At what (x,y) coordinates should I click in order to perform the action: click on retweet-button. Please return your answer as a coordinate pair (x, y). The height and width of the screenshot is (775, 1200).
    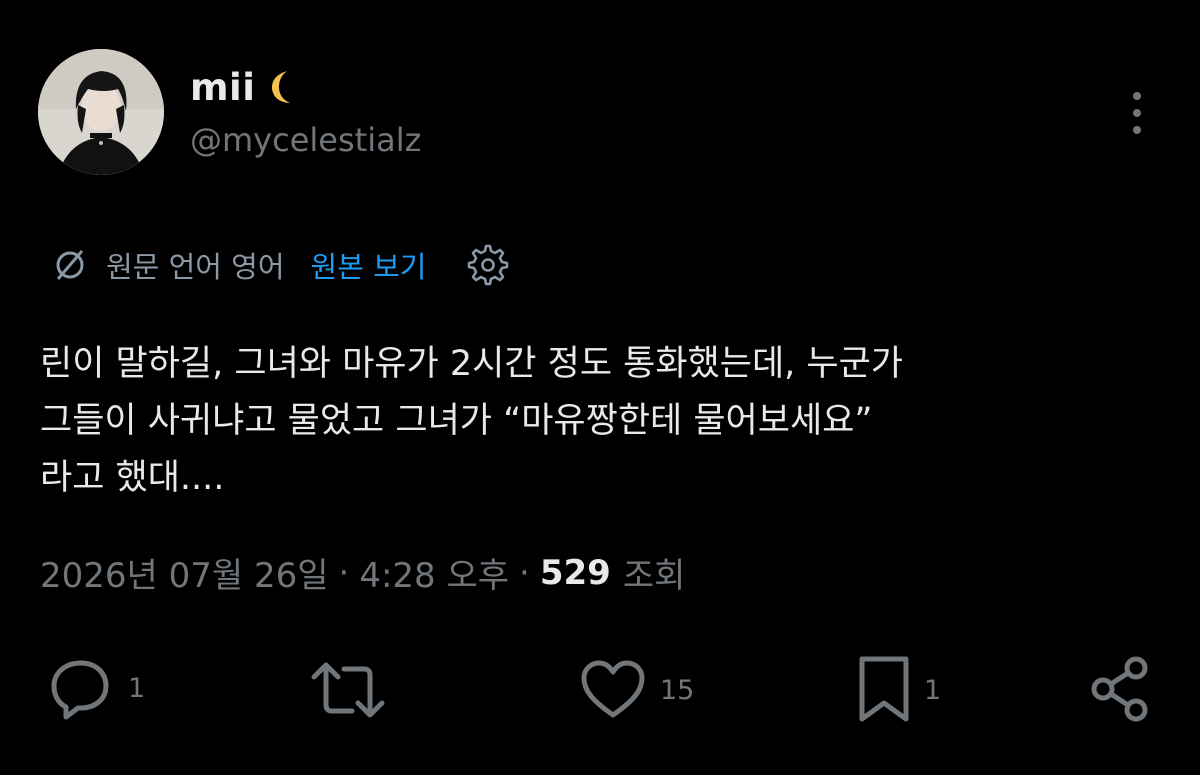
    Looking at the image, I should click on (355, 690).